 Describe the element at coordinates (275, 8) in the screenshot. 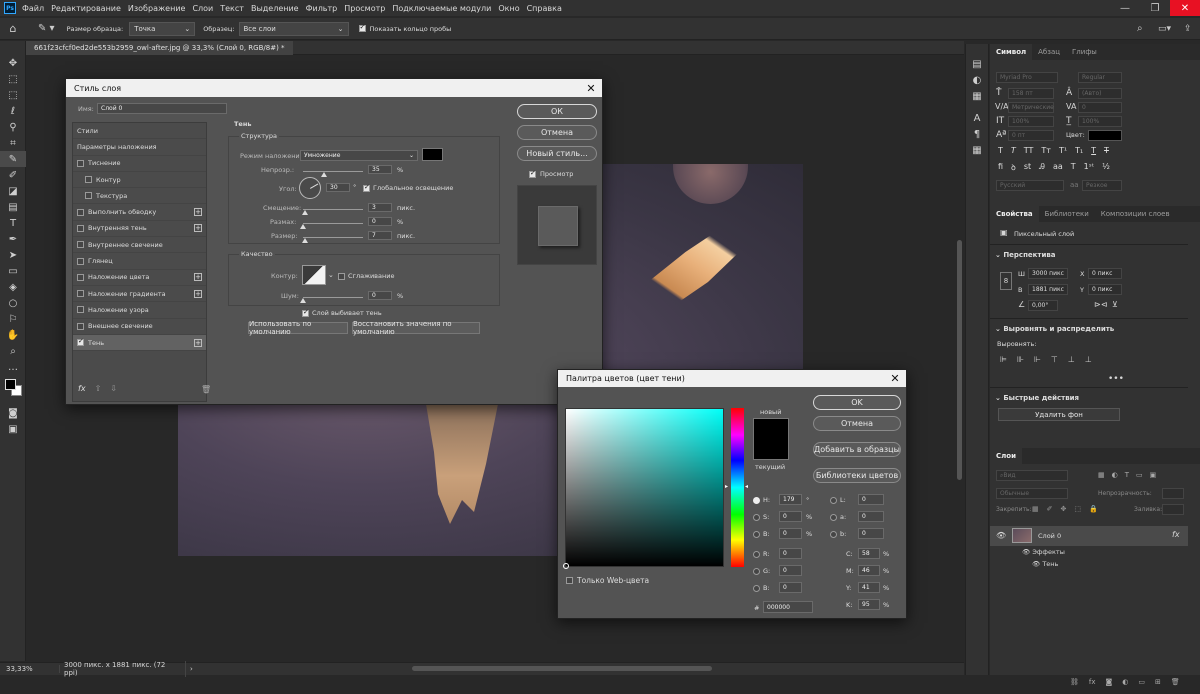

I see `menu-item: Выделение` at that location.